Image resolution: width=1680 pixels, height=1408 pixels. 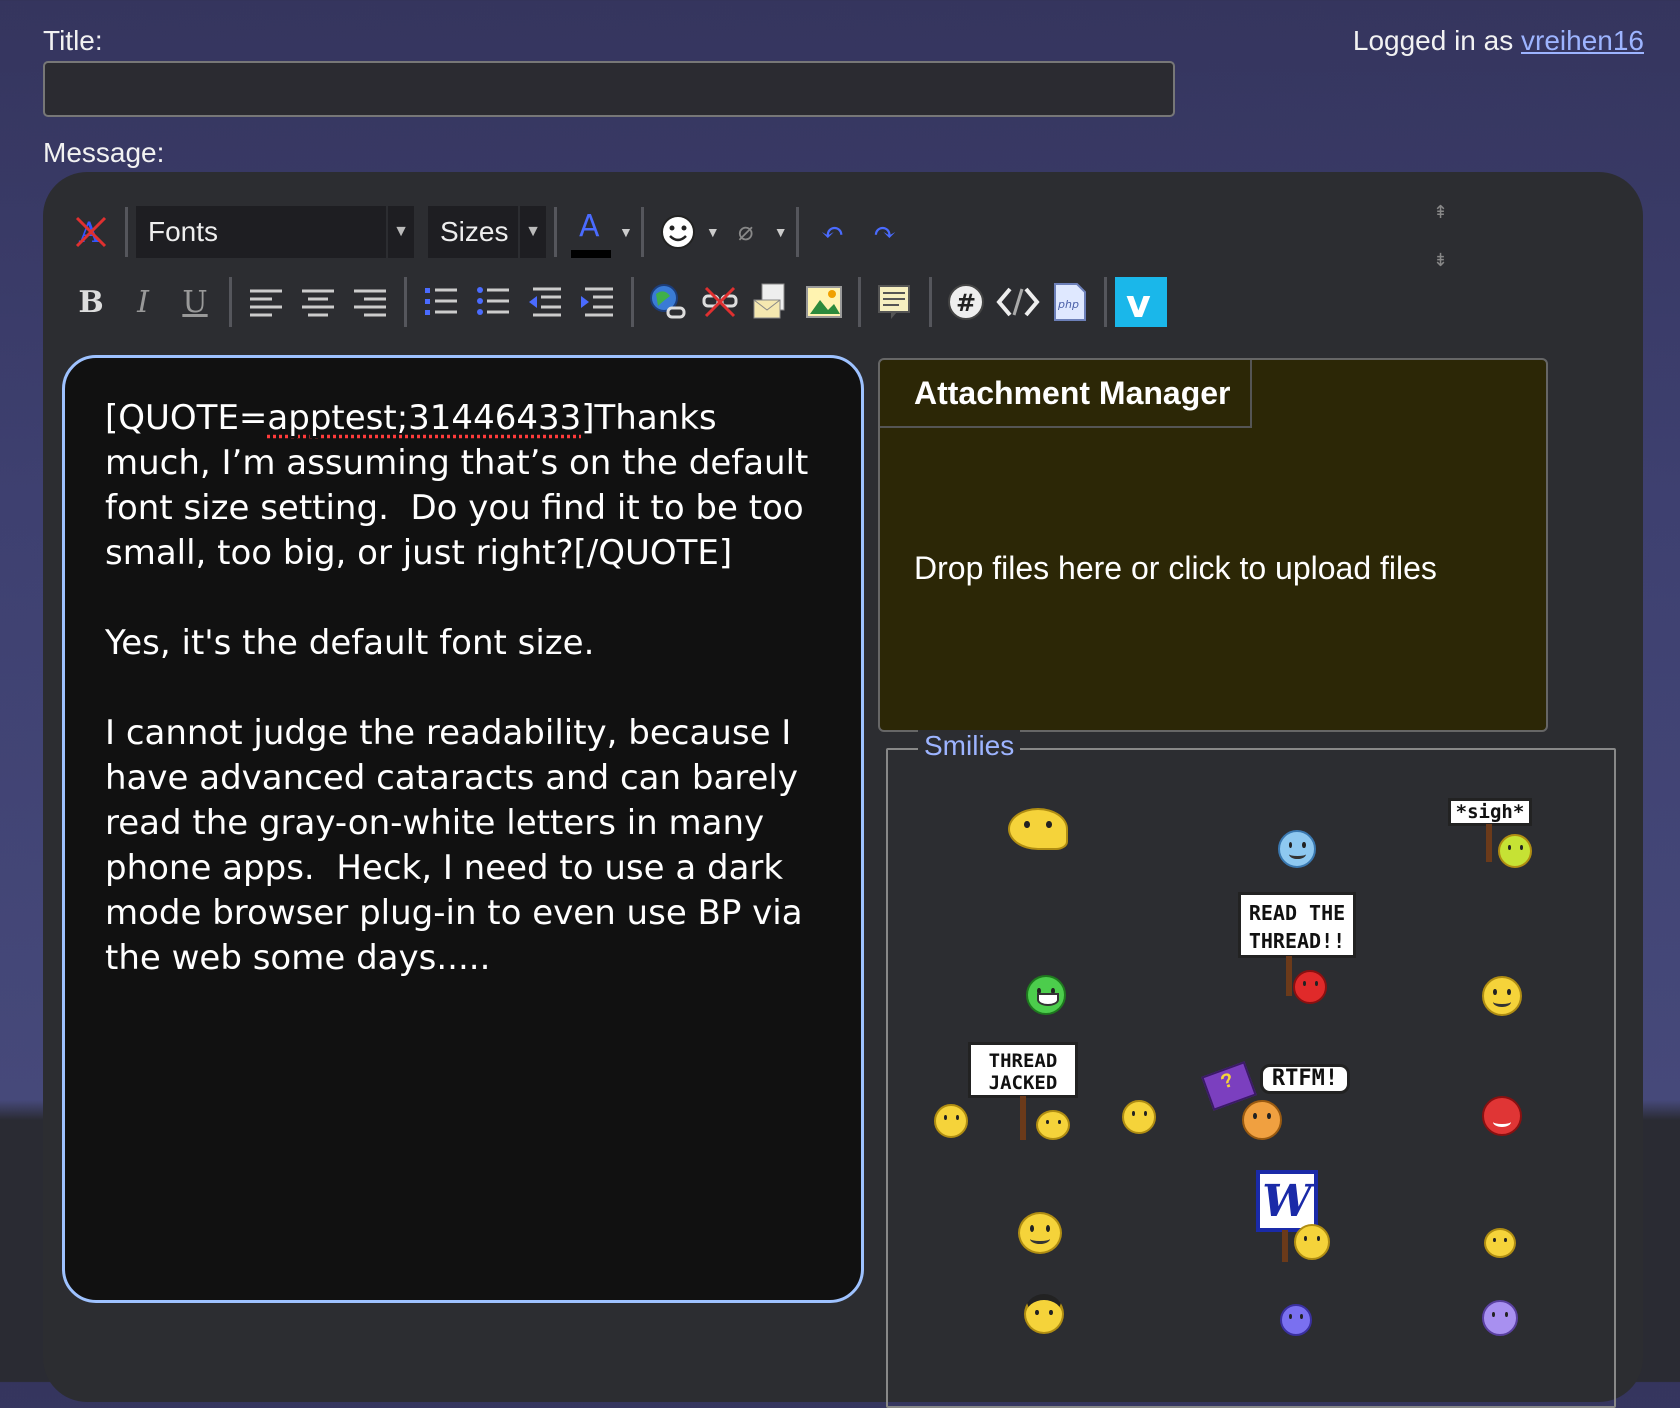 I want to click on confused-smiley-icon, so click(x=1312, y=1242).